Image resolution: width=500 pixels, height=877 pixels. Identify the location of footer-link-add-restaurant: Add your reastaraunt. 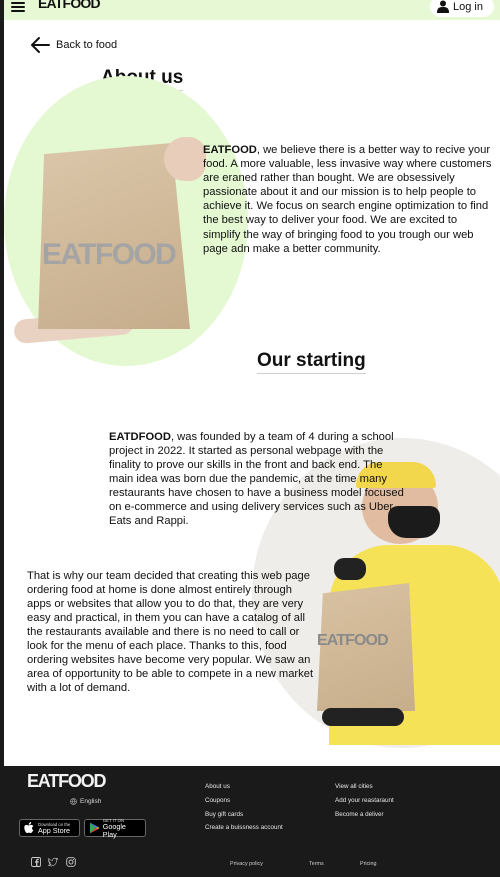
(364, 800).